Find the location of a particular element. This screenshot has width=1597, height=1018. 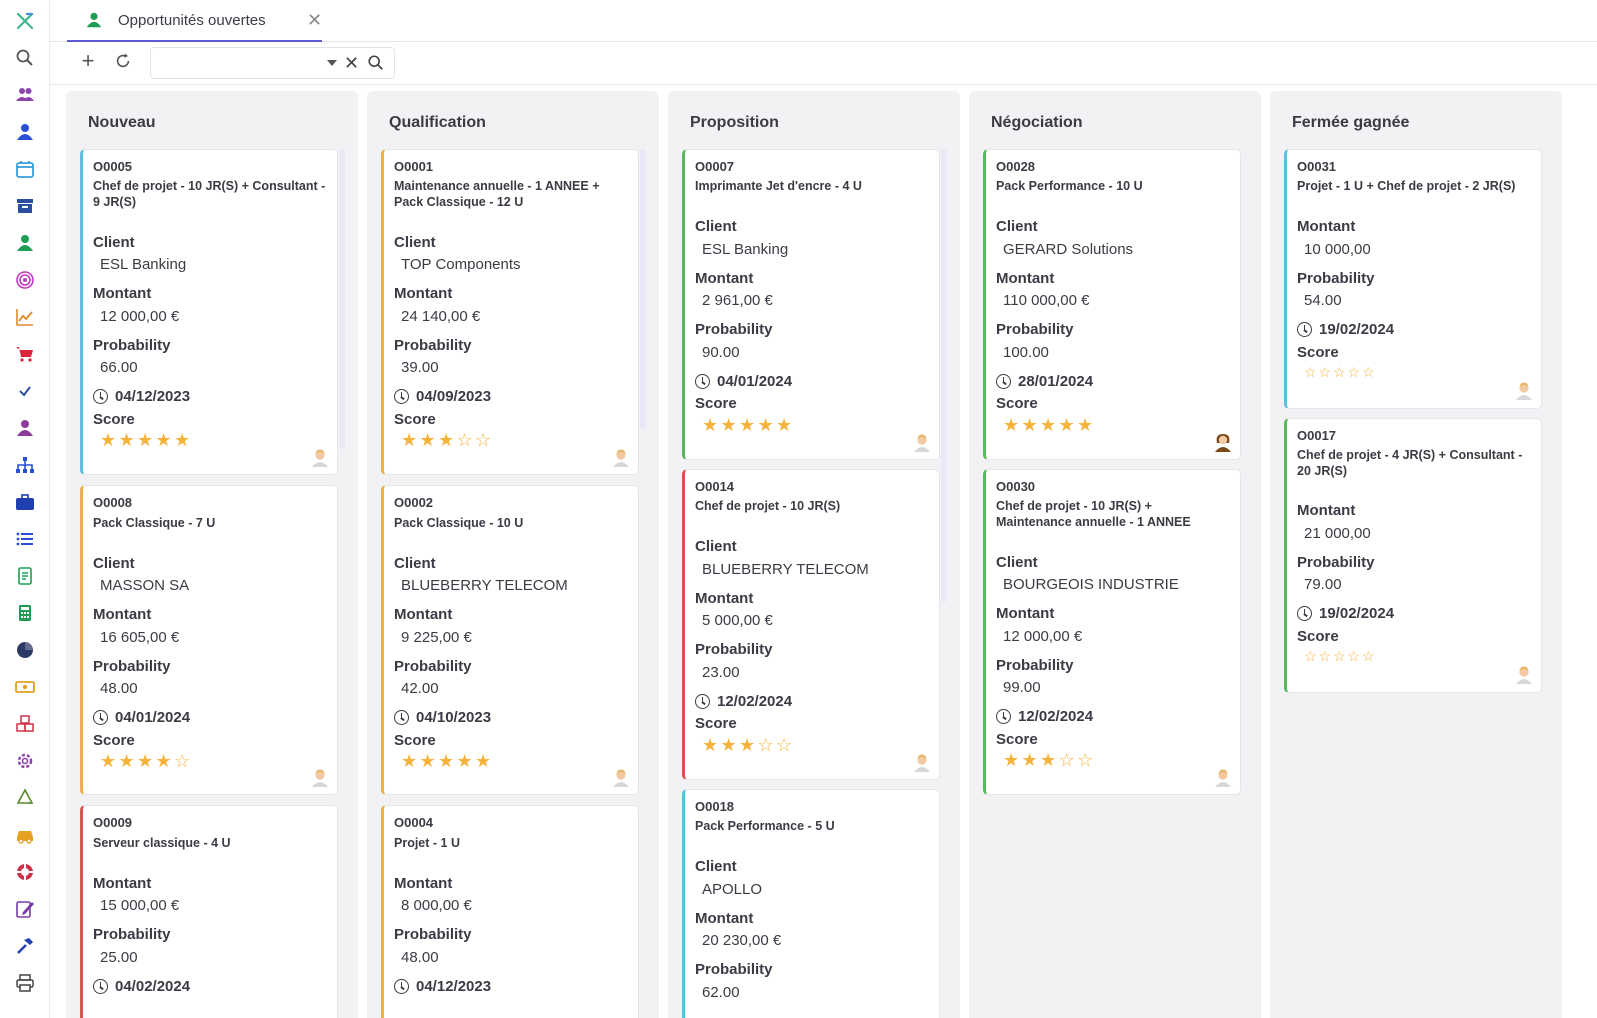

list-icon is located at coordinates (25, 539).